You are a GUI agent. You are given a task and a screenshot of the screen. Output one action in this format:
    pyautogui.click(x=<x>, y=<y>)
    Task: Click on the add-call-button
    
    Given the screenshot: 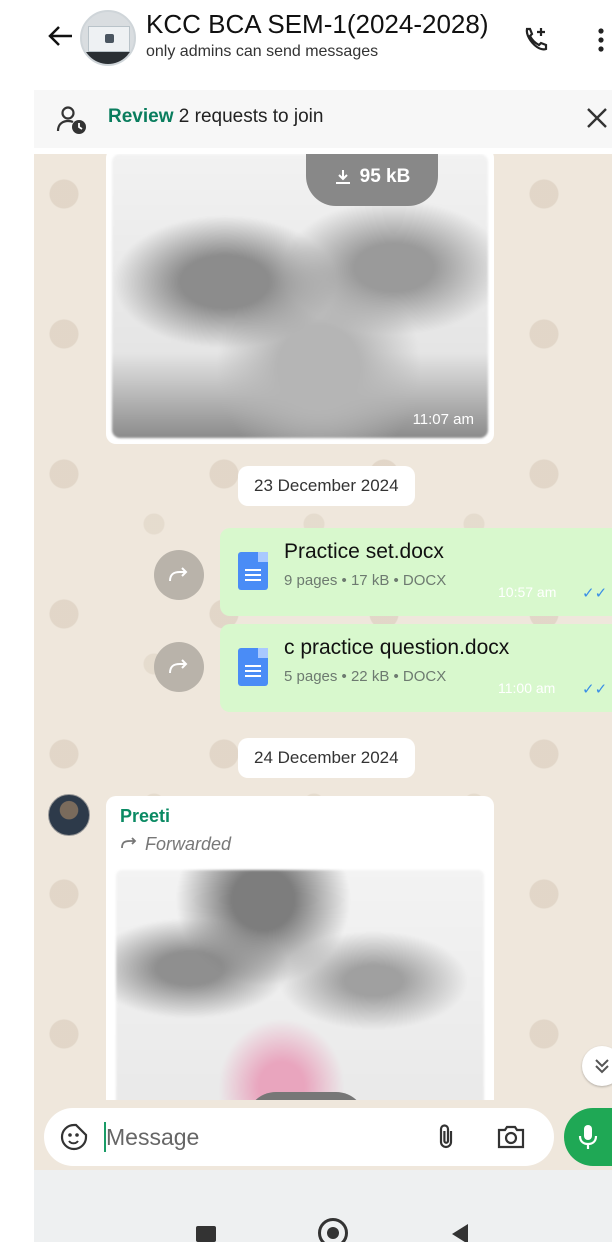 What is the action you would take?
    pyautogui.click(x=536, y=40)
    